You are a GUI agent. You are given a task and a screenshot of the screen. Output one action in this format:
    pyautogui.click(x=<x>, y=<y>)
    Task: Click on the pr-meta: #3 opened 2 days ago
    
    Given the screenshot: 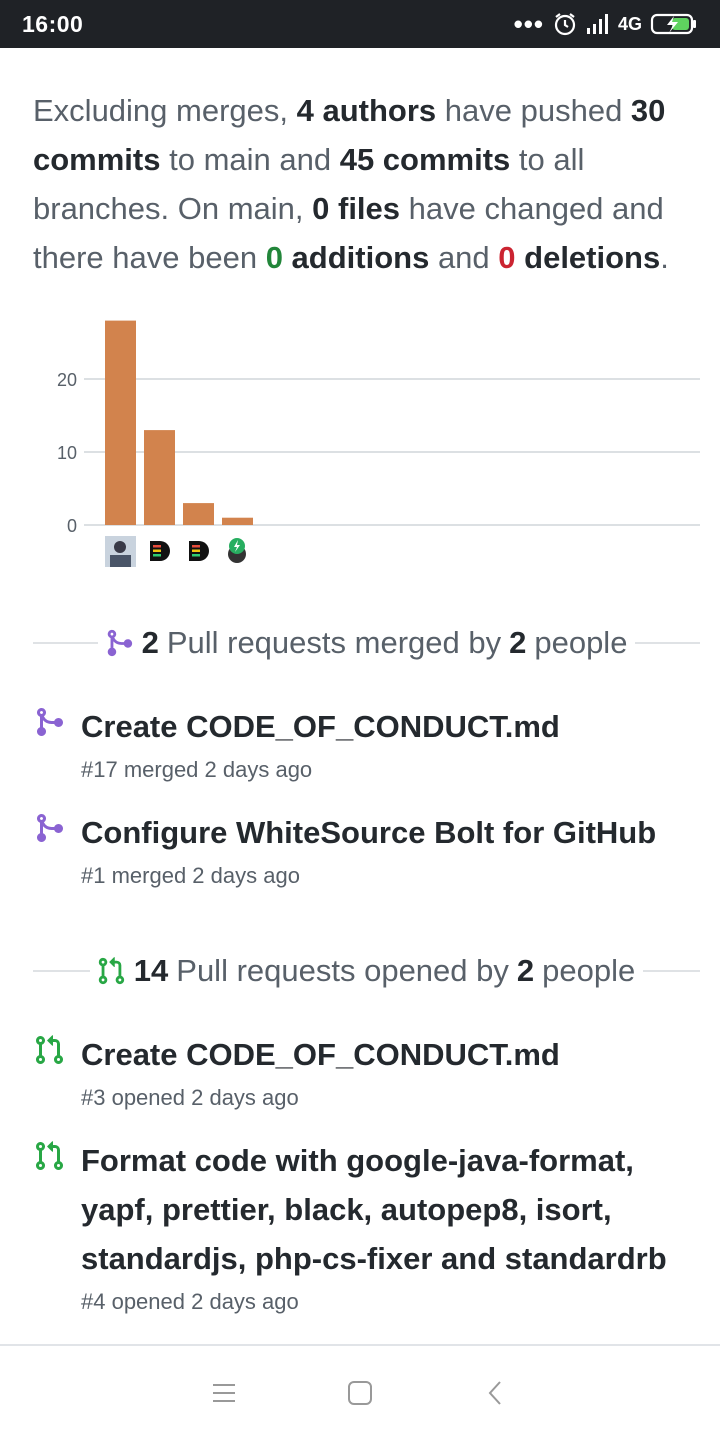 What is the action you would take?
    pyautogui.click(x=190, y=1097)
    